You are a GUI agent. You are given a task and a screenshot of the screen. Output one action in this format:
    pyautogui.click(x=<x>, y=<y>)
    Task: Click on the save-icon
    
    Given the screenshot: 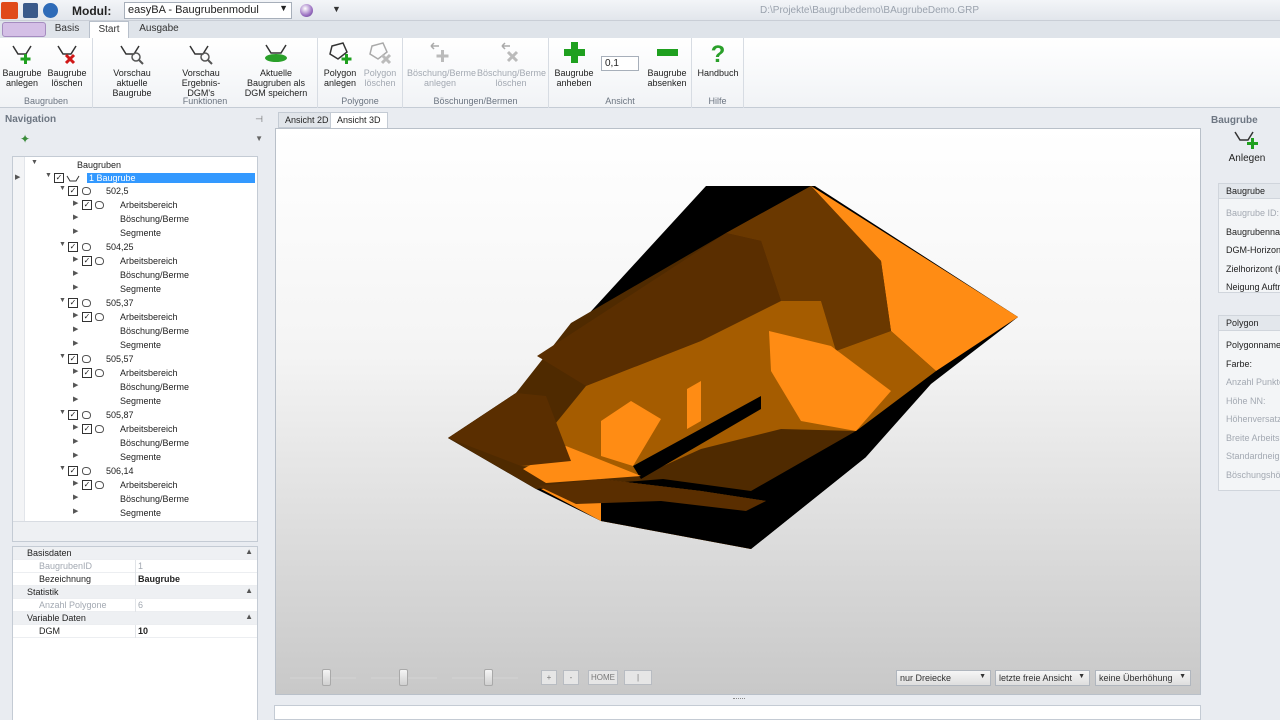 What is the action you would take?
    pyautogui.click(x=30, y=10)
    